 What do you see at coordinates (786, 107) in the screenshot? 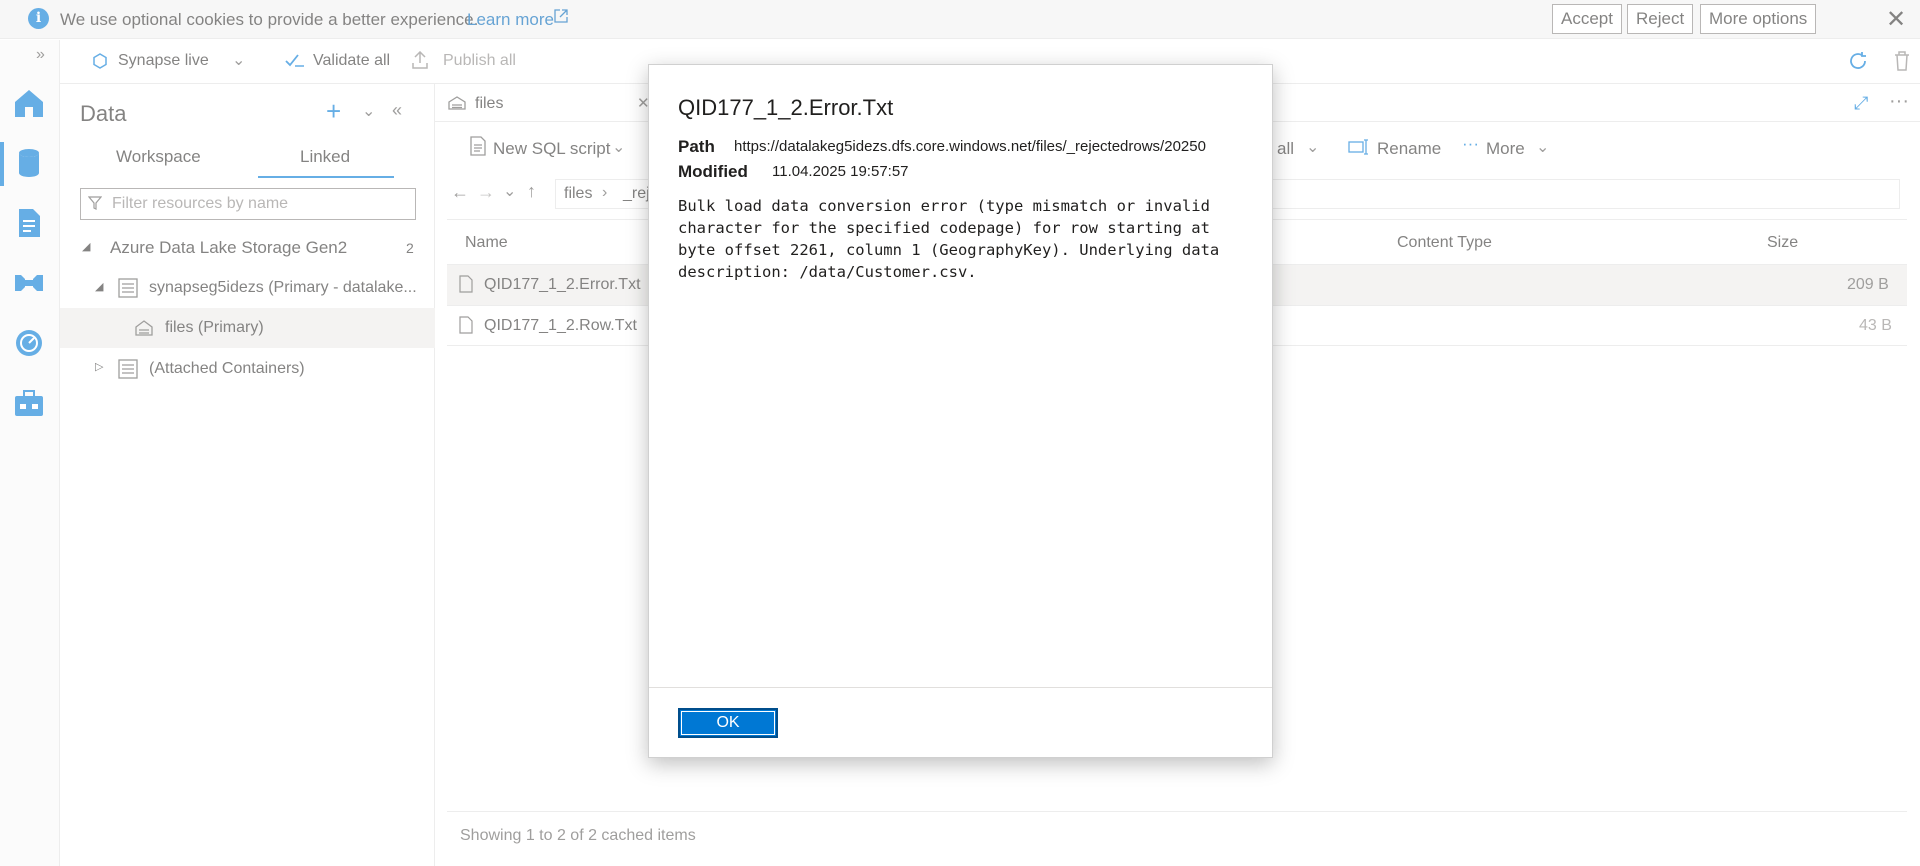
I see `dialog-title: QID177_1_2.Error.Txt` at bounding box center [786, 107].